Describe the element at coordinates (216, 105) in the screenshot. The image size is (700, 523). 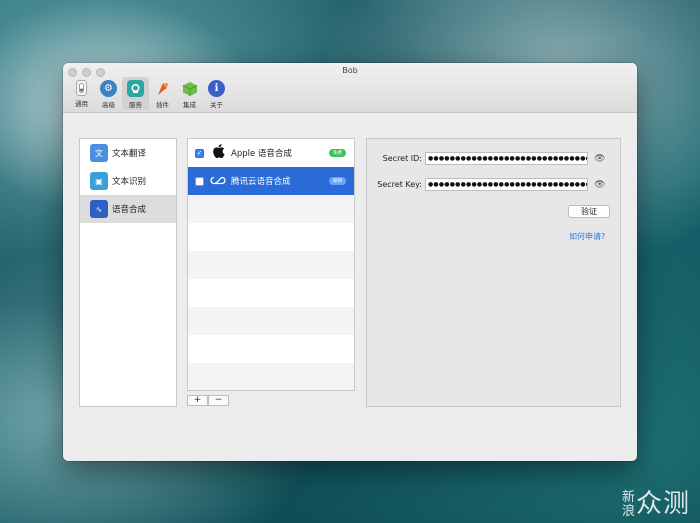
I see `tab-label: 关于` at that location.